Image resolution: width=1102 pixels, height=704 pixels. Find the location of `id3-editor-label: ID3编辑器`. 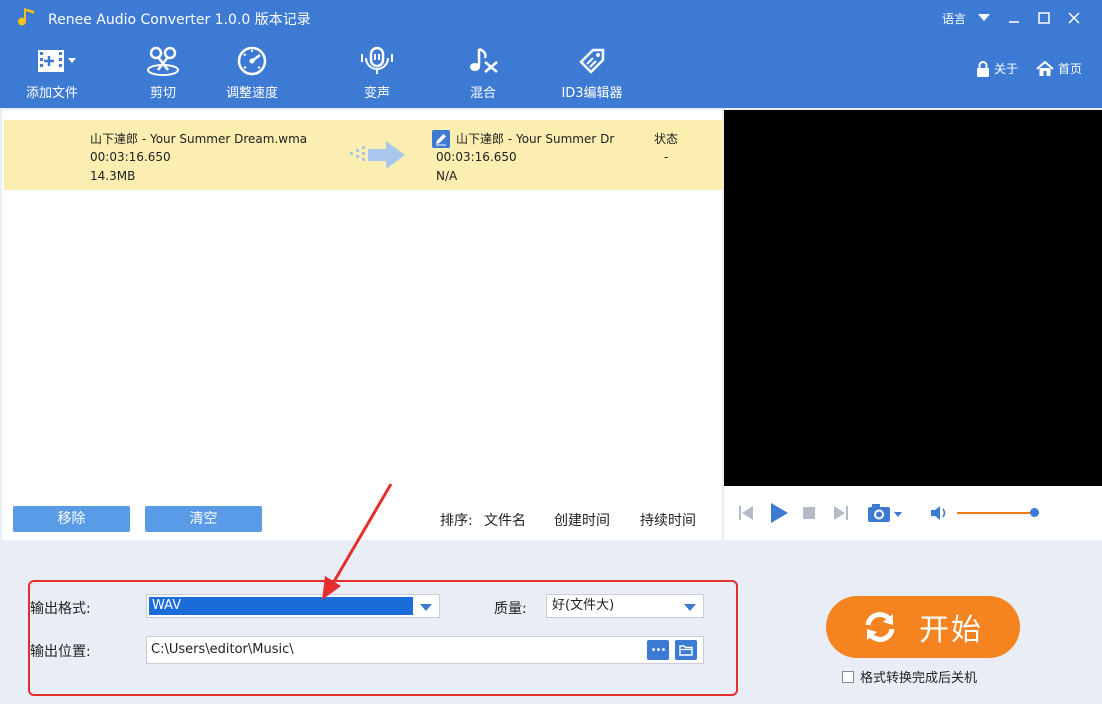

id3-editor-label: ID3编辑器 is located at coordinates (592, 93).